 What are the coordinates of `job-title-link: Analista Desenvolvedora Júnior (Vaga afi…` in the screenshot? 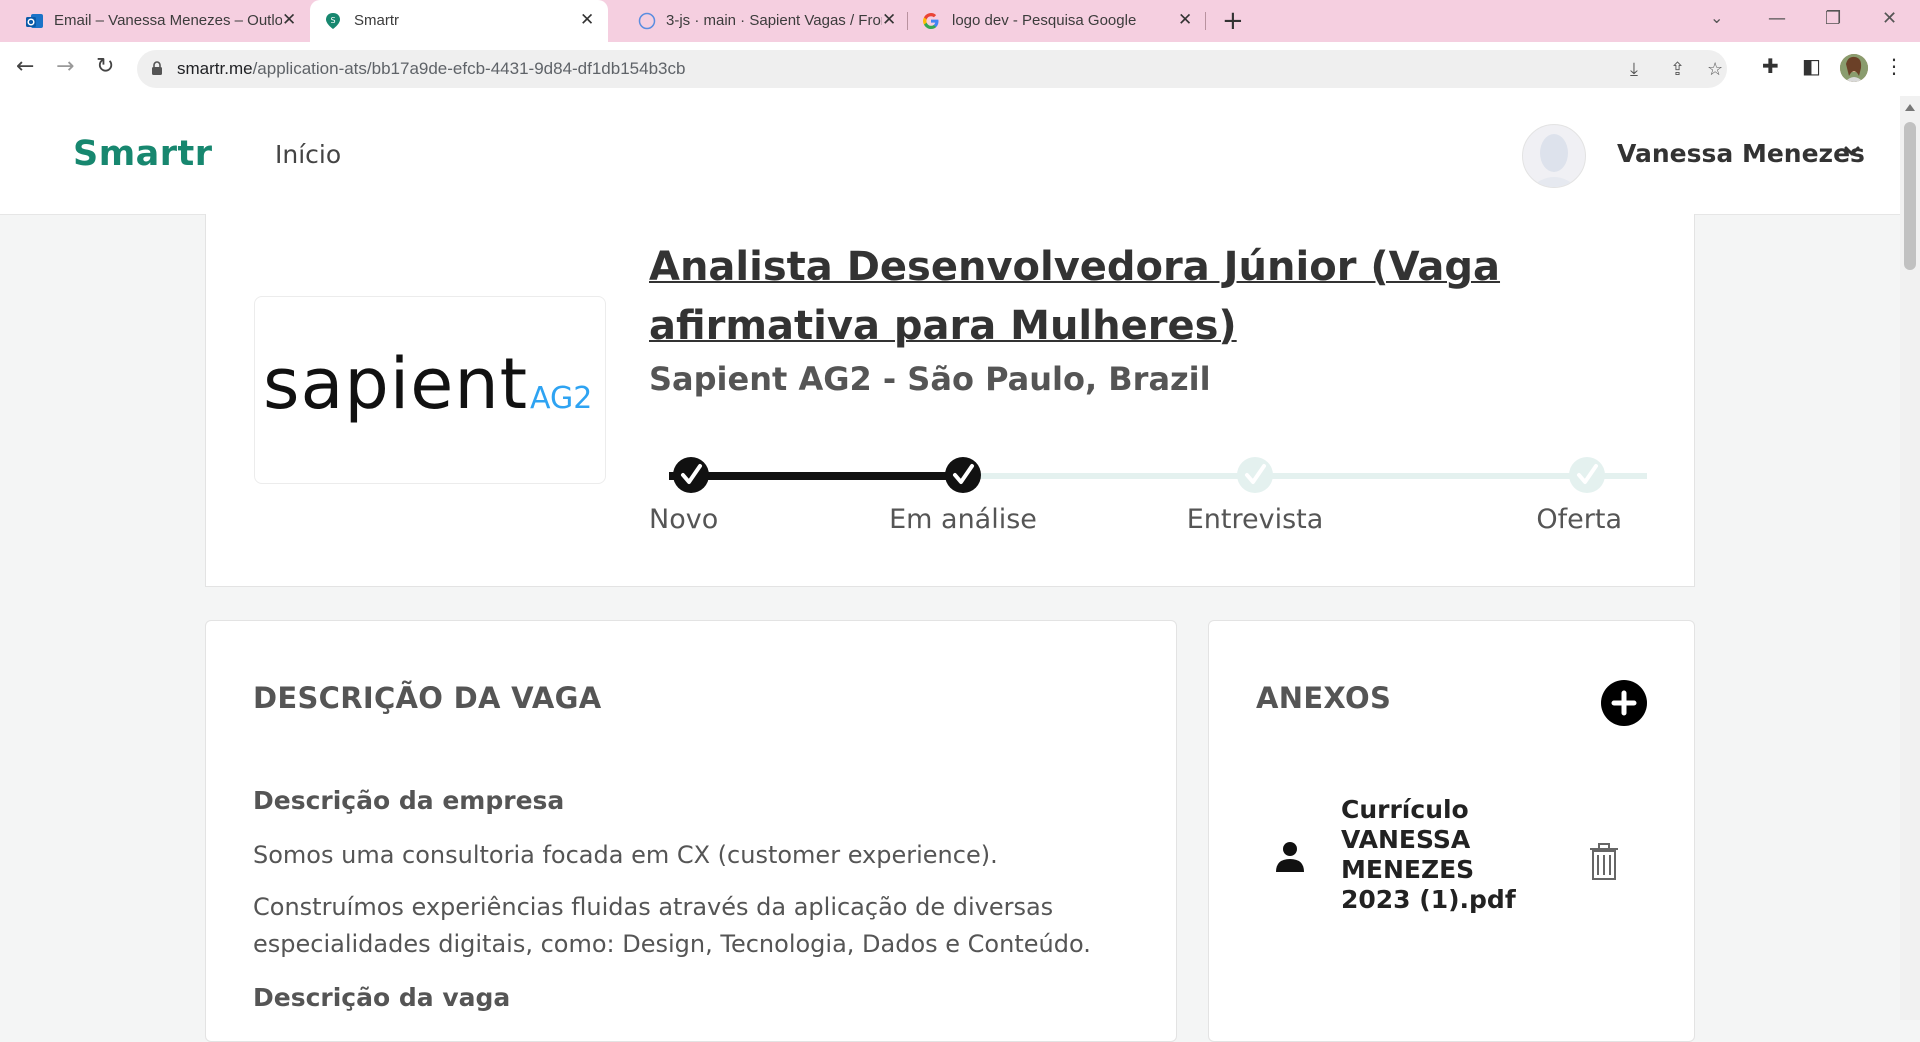 It's located at (1139, 297).